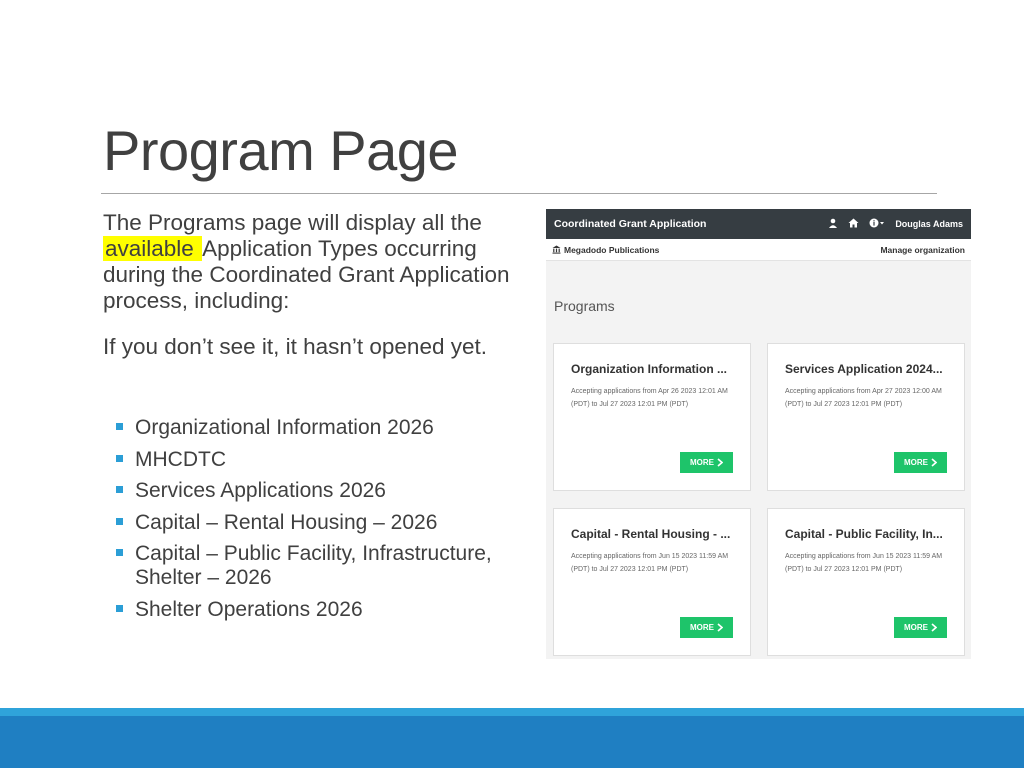 Image resolution: width=1024 pixels, height=768 pixels. I want to click on navbar-icons: Douglas Adams, so click(895, 224).